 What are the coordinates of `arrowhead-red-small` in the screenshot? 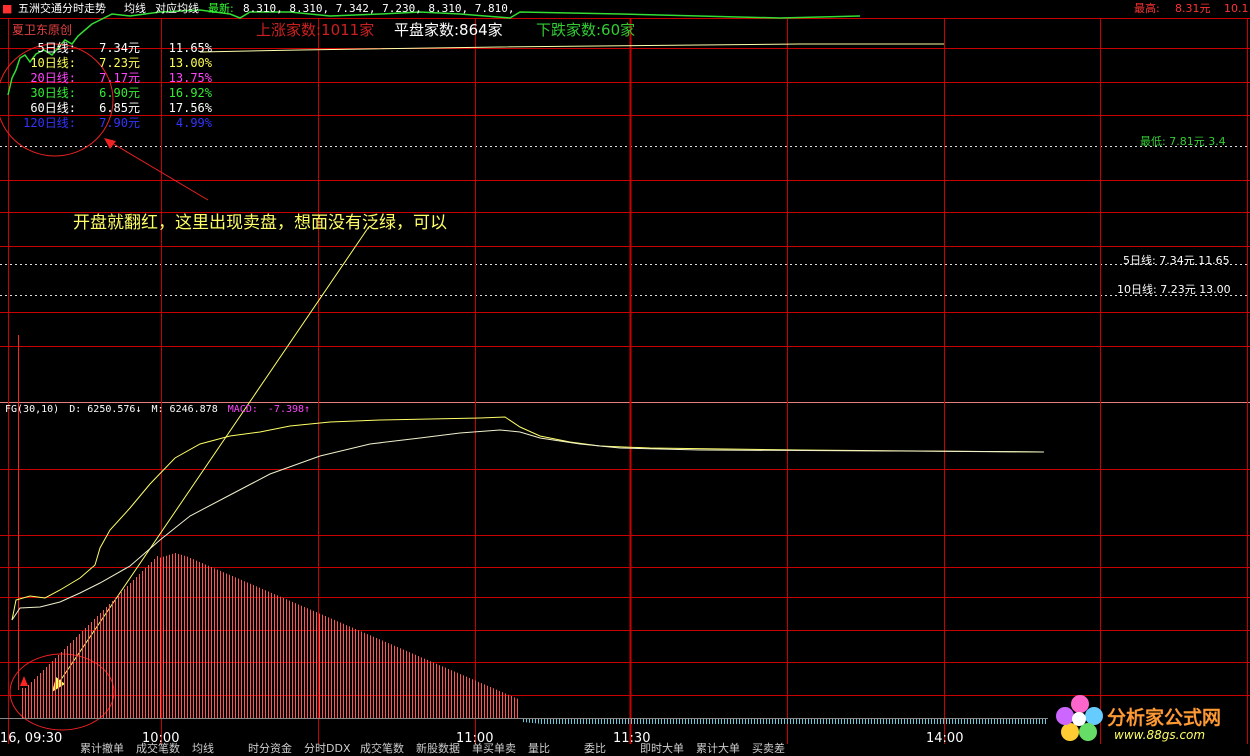 It's located at (24, 681).